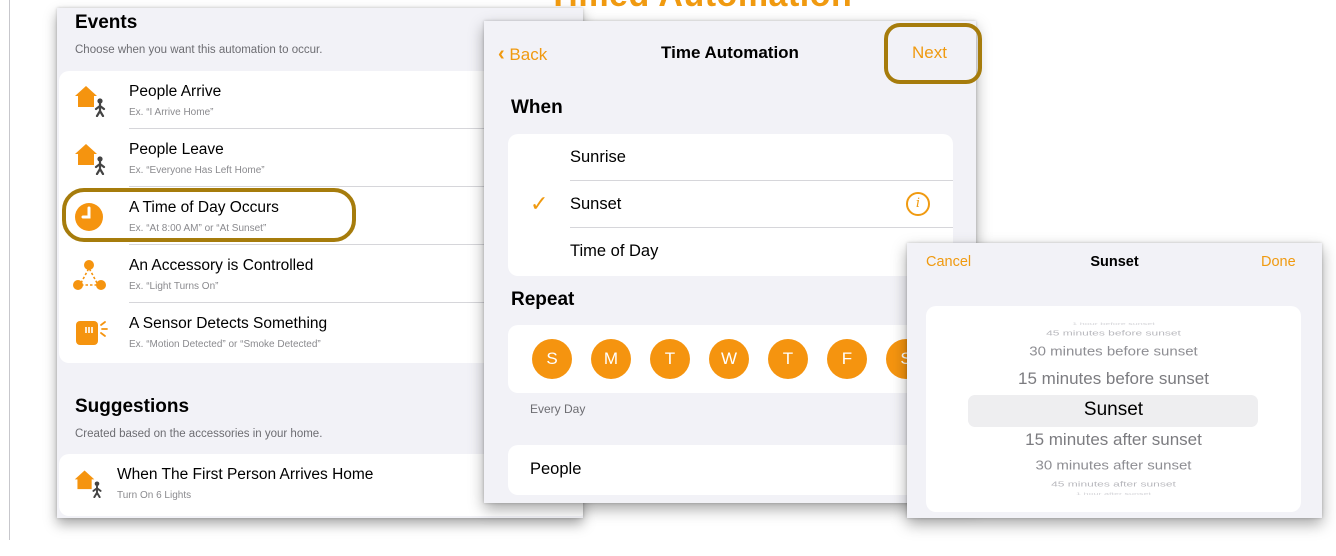  Describe the element at coordinates (176, 149) in the screenshot. I see `event-title: People Leave` at that location.